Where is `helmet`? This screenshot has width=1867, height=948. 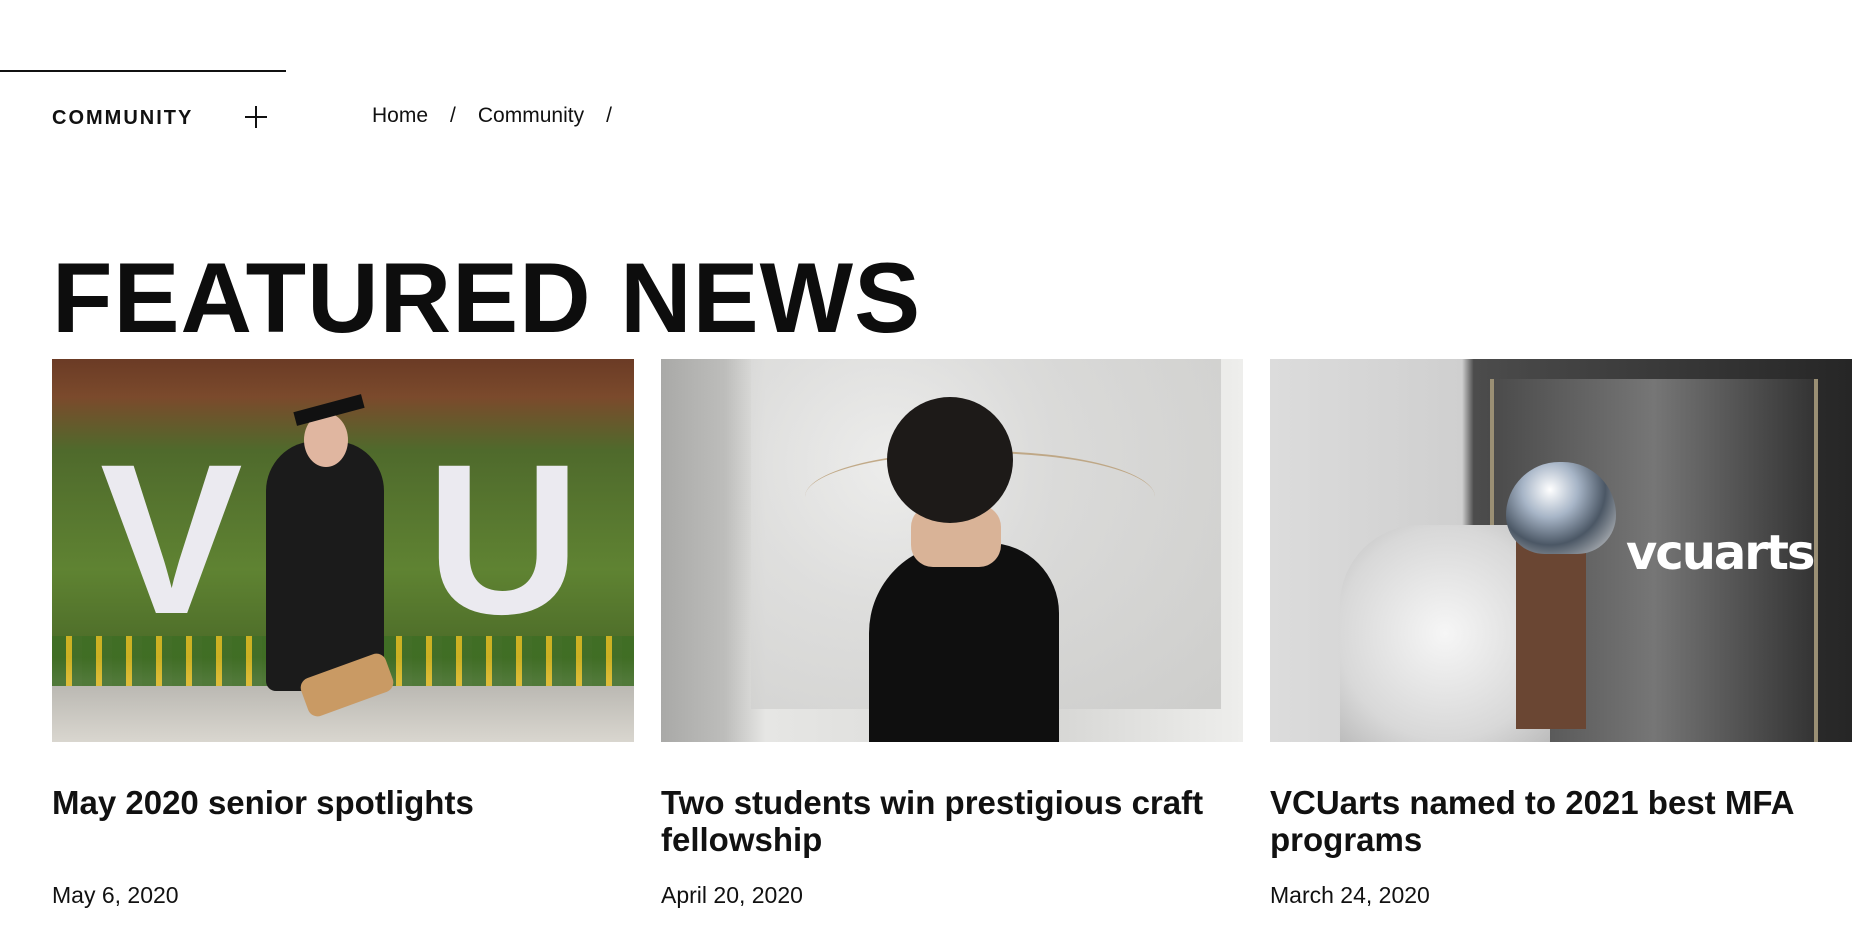 helmet is located at coordinates (1561, 508).